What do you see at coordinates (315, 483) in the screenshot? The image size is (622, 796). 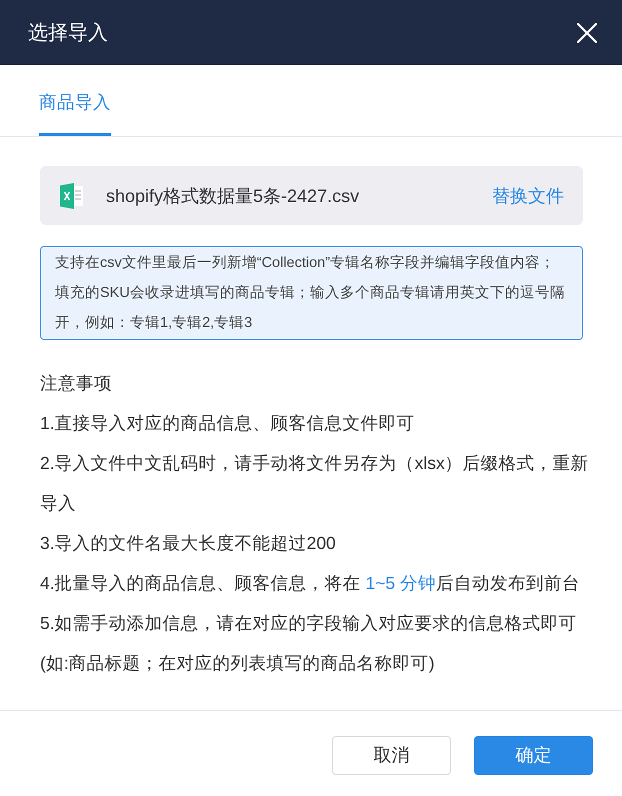 I see `note-item: 2.导入文件中文乱码时，请手动将文件另存为（xlsx）后缀格式，重新导入` at bounding box center [315, 483].